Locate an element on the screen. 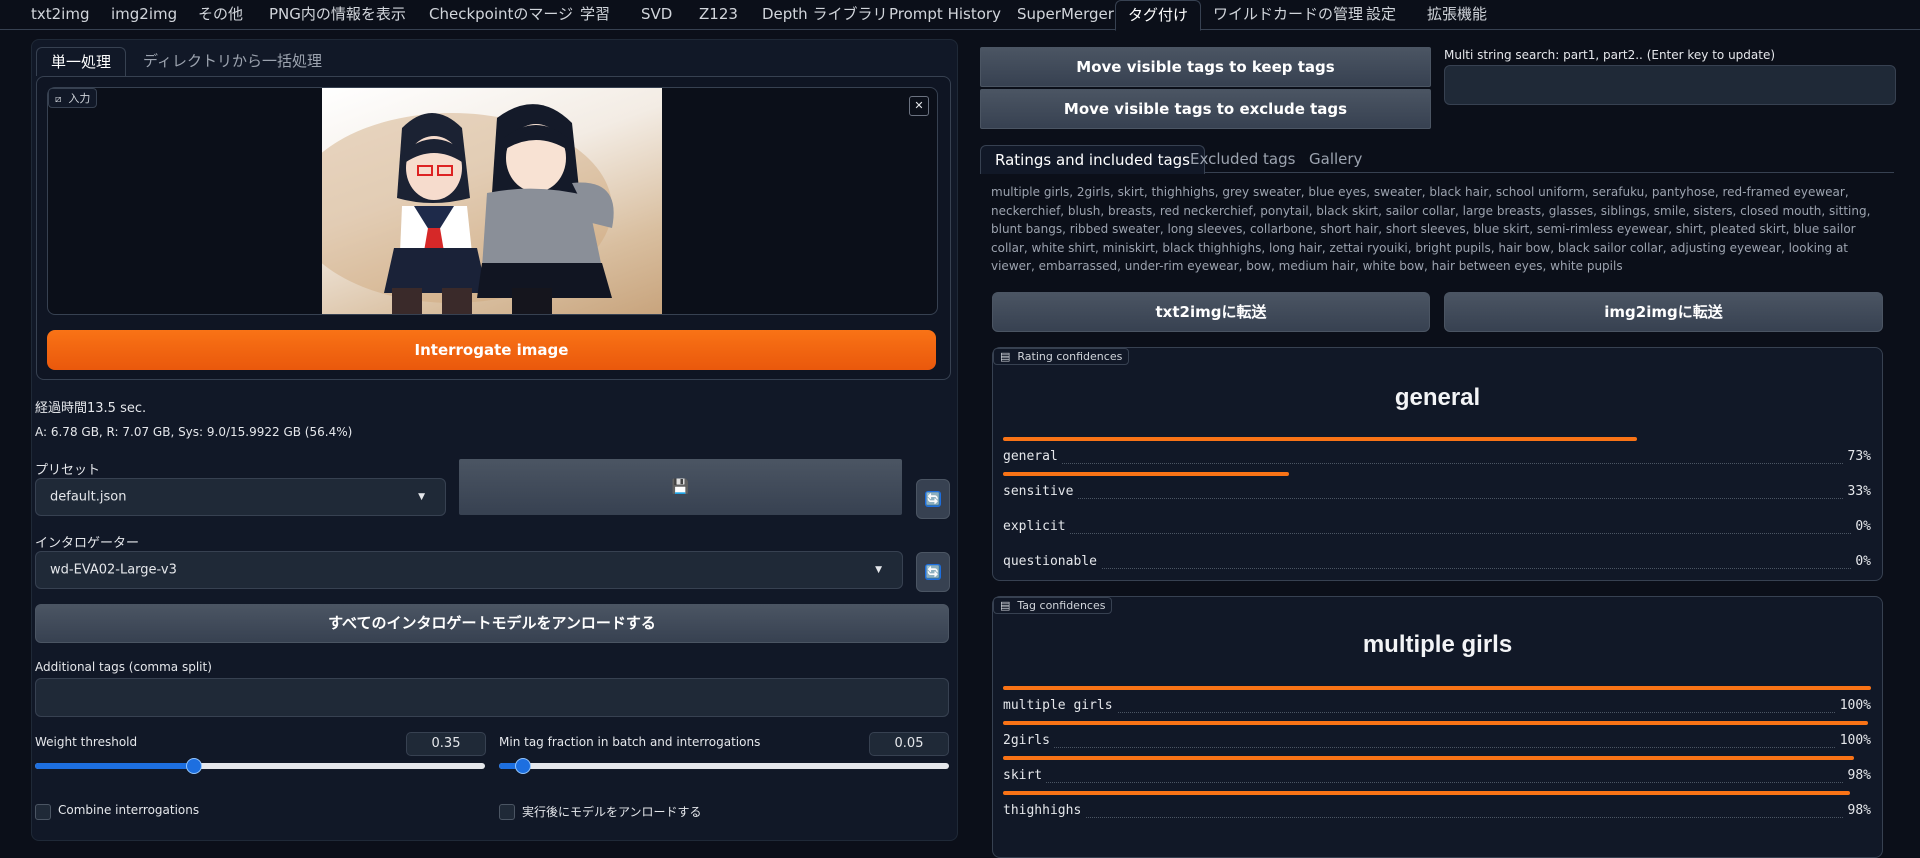 This screenshot has width=1920, height=858. tab-ratings: Ratings and included tags is located at coordinates (1092, 159).